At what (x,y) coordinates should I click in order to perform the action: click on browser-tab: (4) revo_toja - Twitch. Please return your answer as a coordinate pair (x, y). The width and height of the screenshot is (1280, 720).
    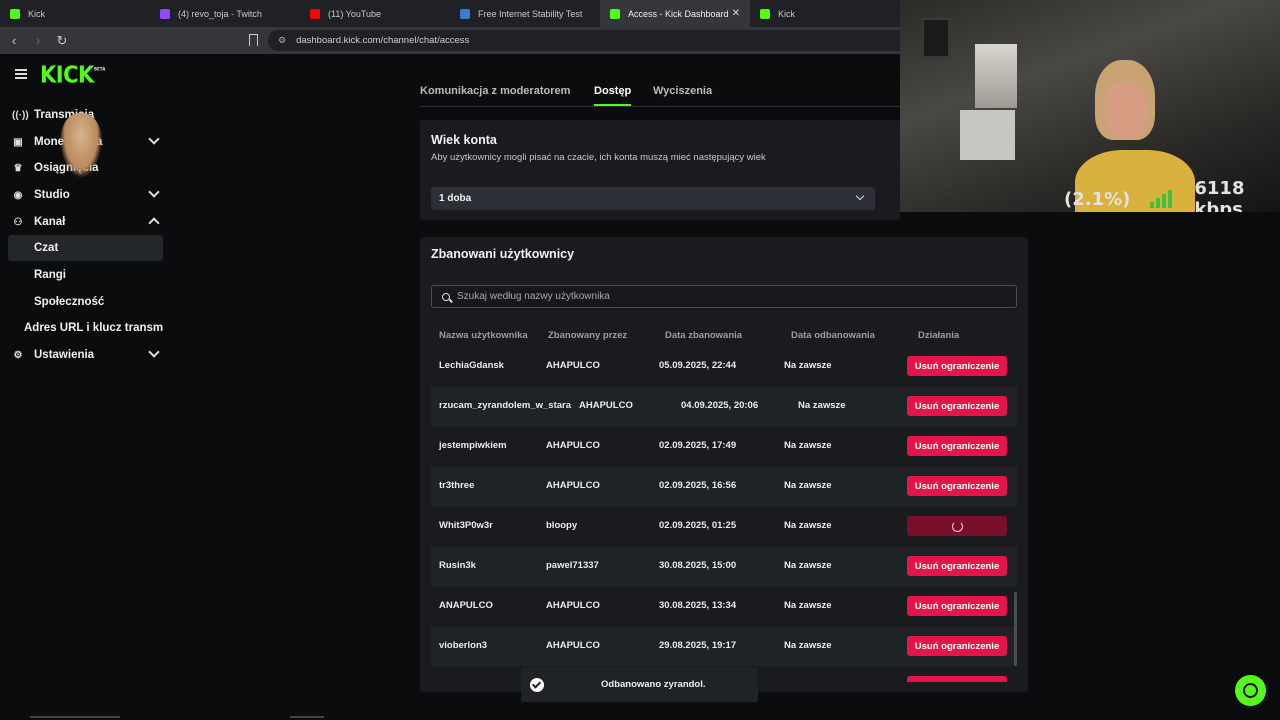
    Looking at the image, I should click on (225, 13).